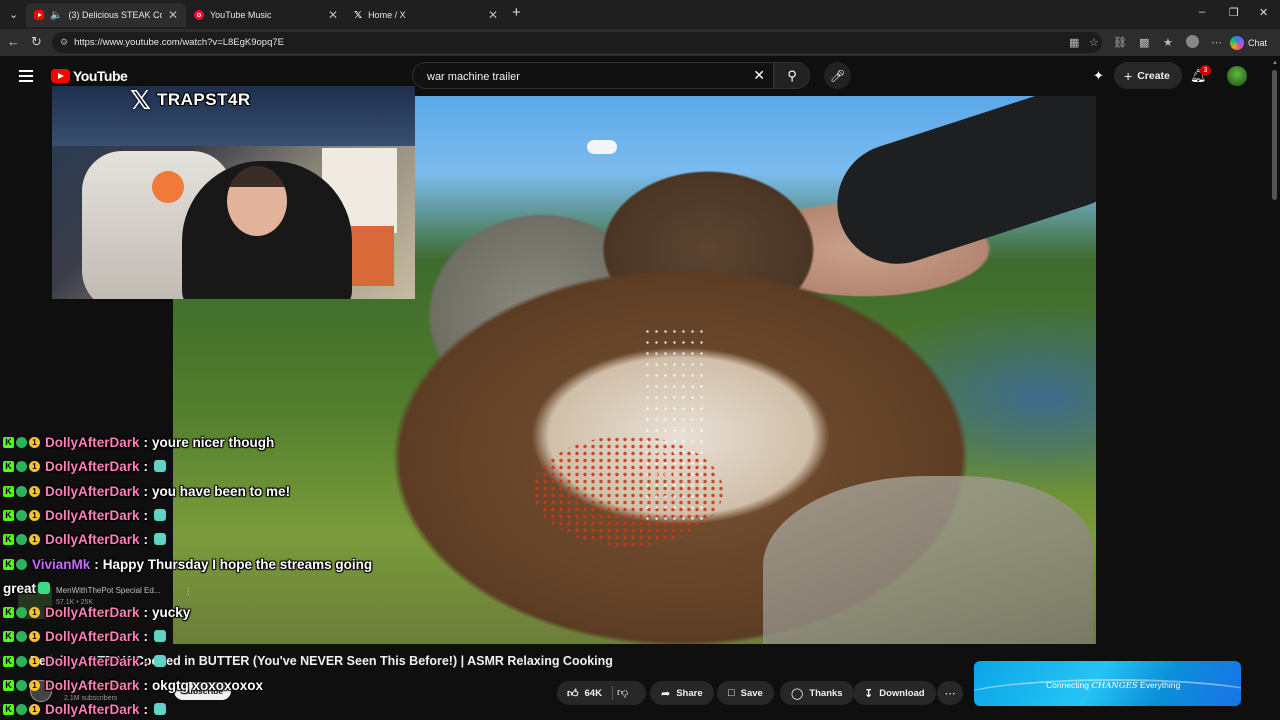 Image resolution: width=1280 pixels, height=720 pixels. Describe the element at coordinates (233, 192) in the screenshot. I see `streamer-webcam` at that location.